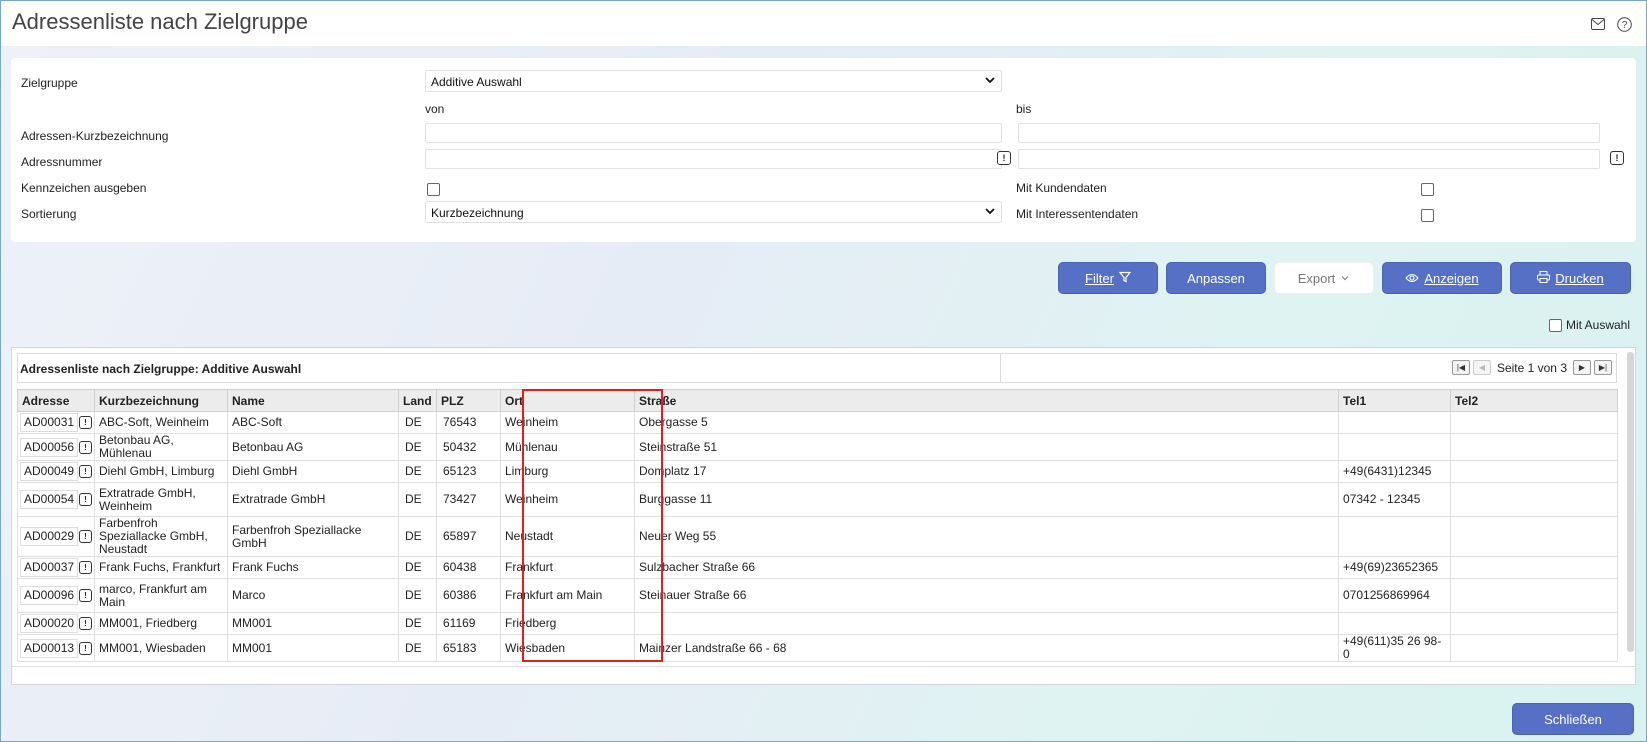 Image resolution: width=1647 pixels, height=742 pixels. What do you see at coordinates (49, 471) in the screenshot?
I see `address-code: AD00049` at bounding box center [49, 471].